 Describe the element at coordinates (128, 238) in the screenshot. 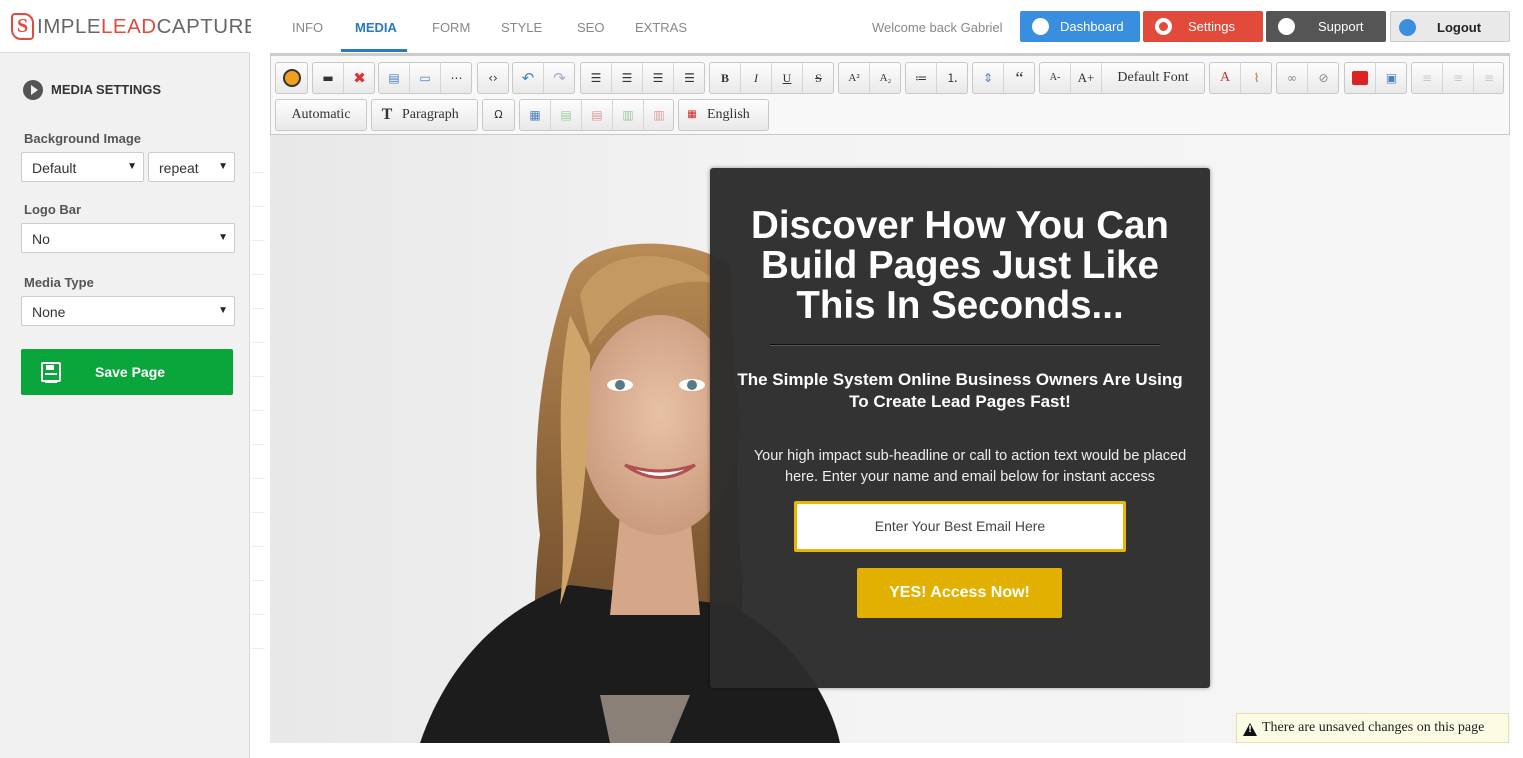

I see `logo-bar-select: No ▼` at that location.